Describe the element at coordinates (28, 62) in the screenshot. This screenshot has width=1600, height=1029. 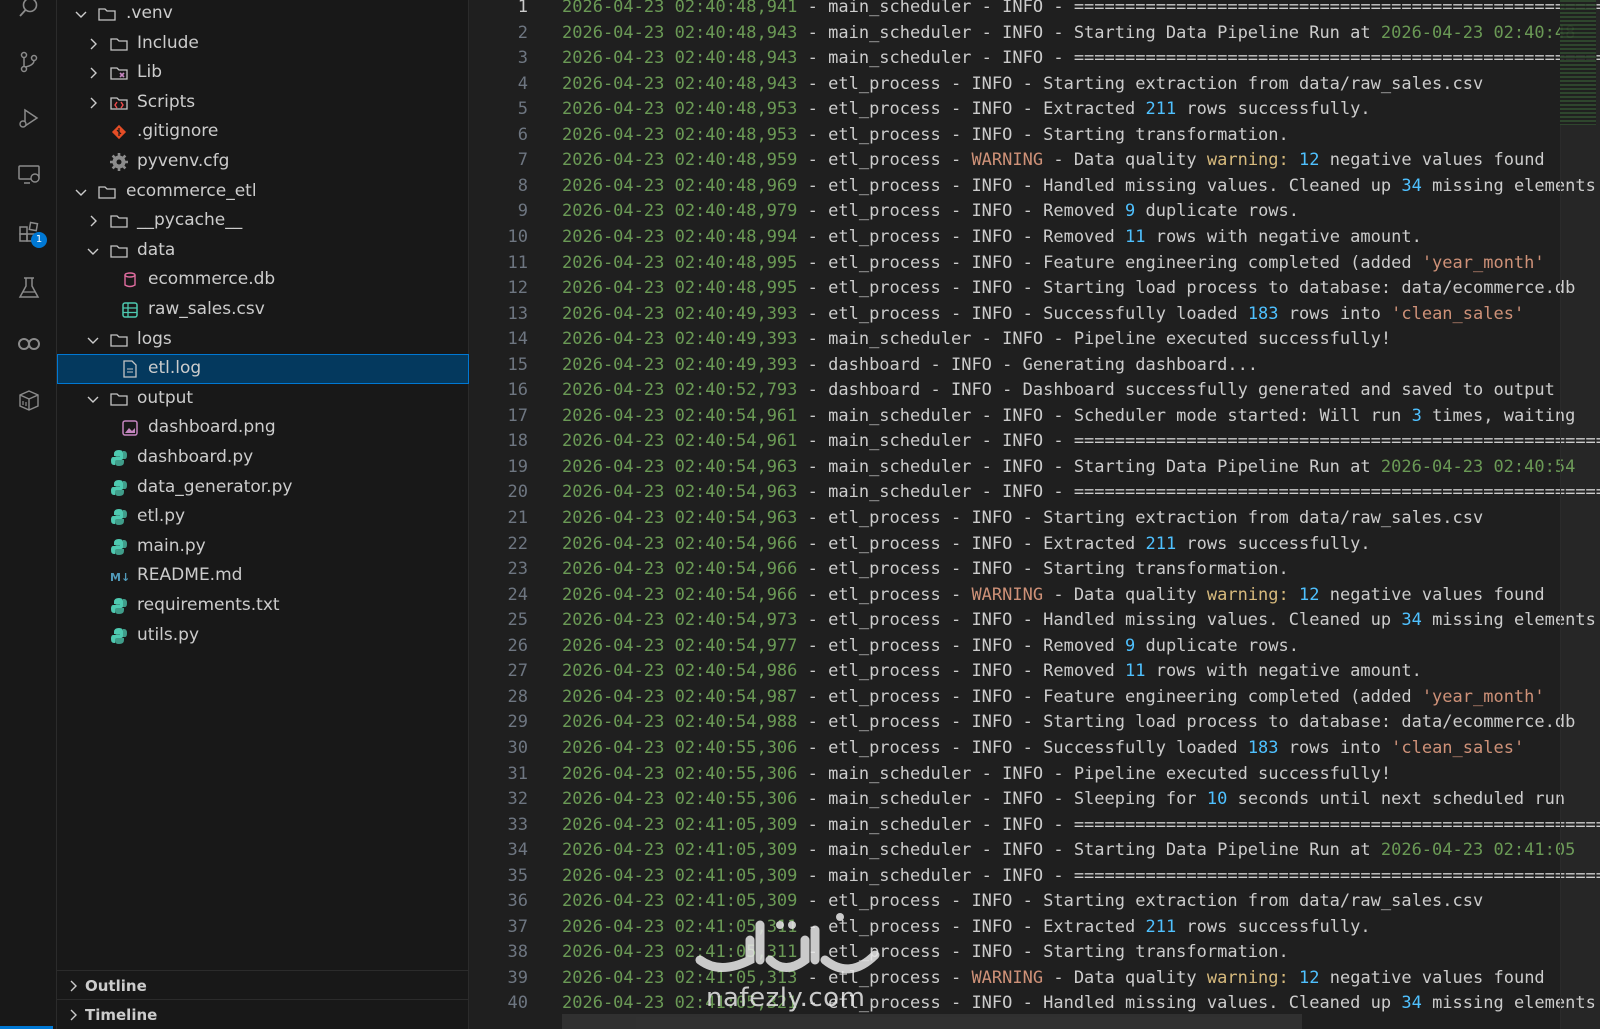
I see `activity-source-control` at that location.